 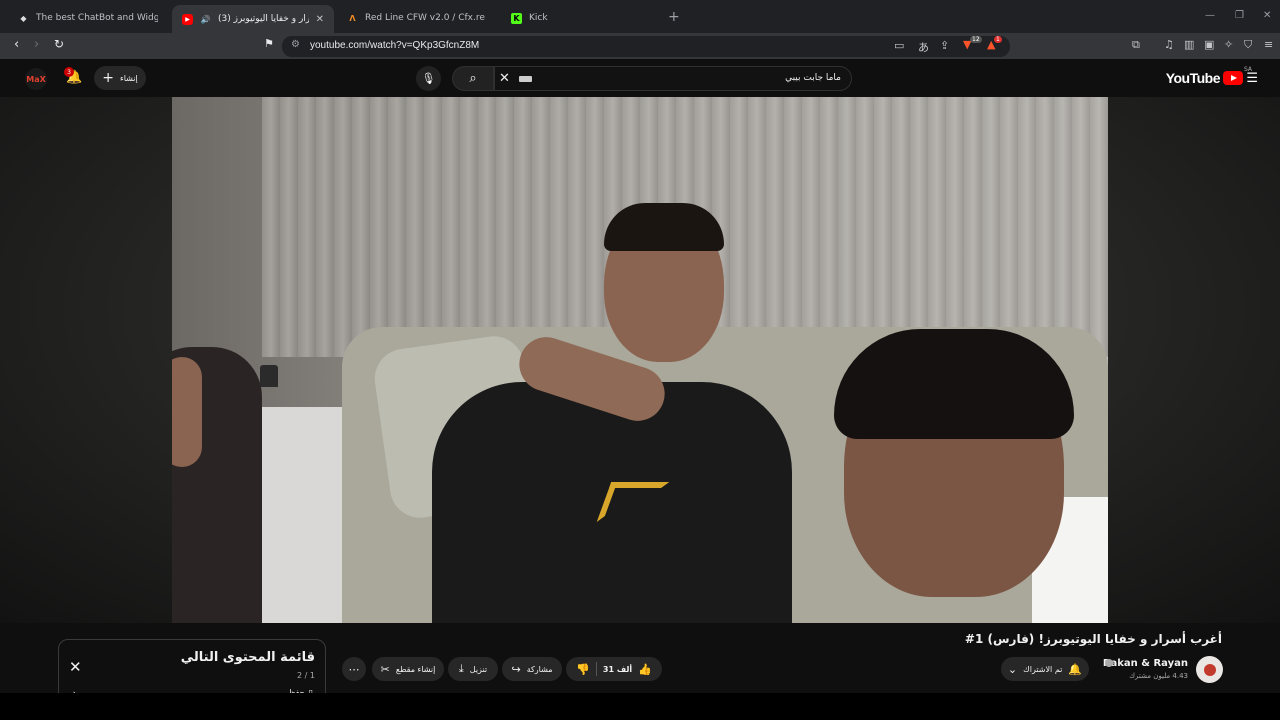 I want to click on video-frame-face-left, so click(x=187, y=412).